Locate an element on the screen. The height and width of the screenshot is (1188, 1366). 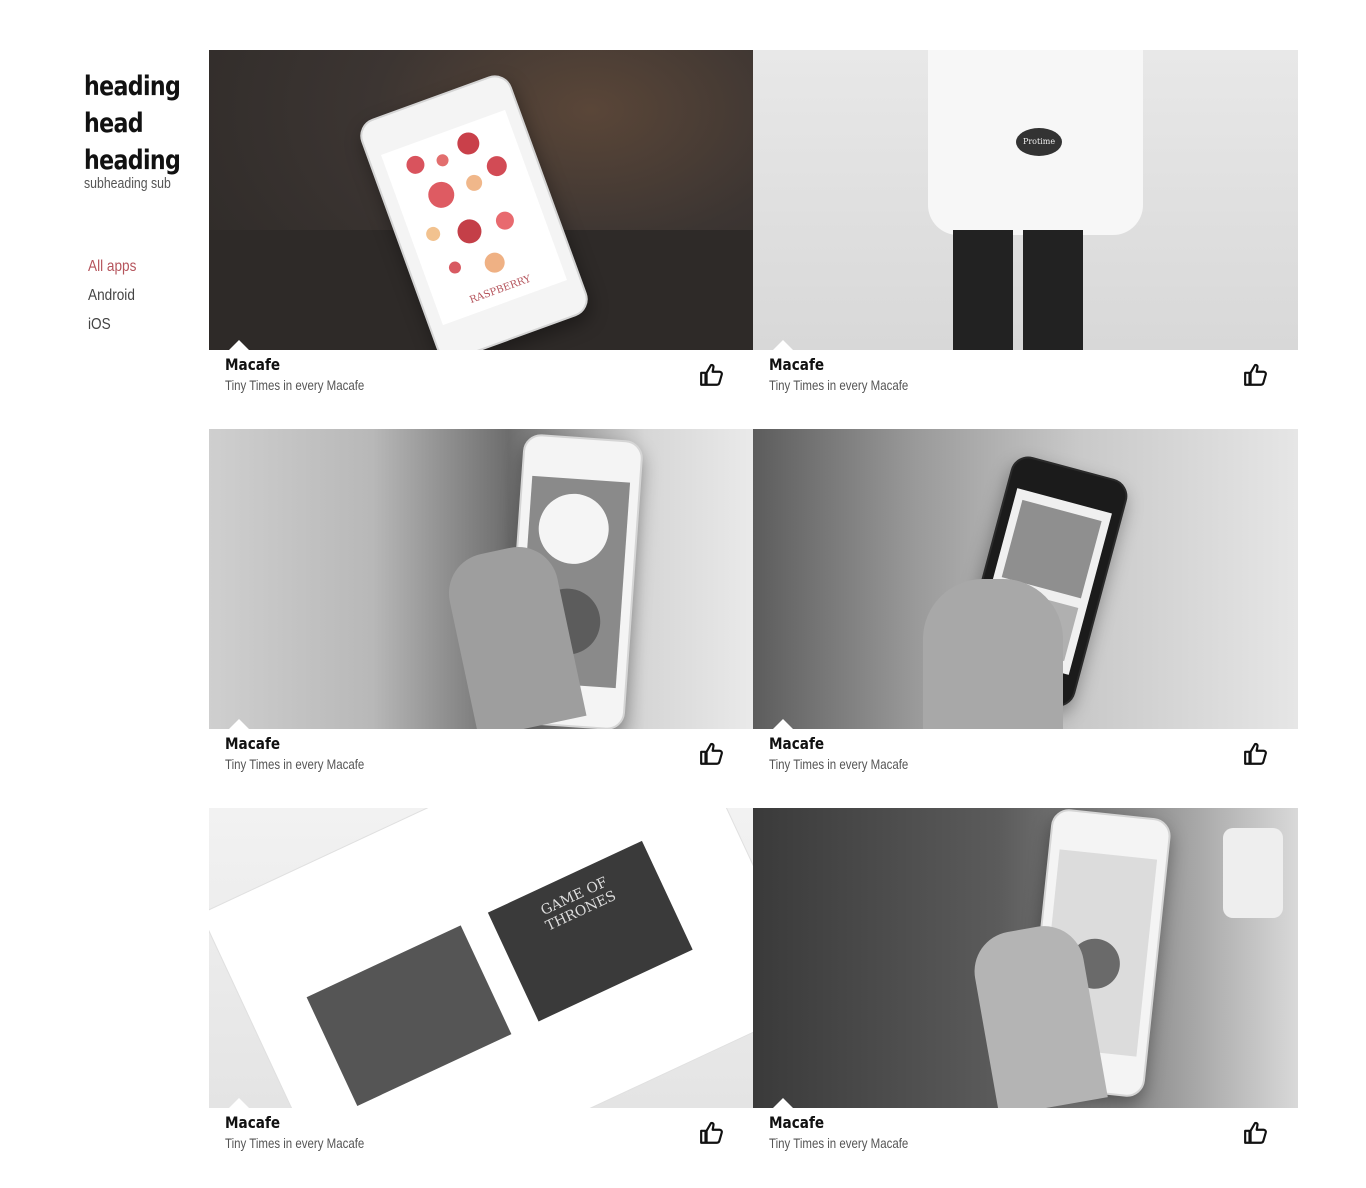
article-thumb-shape is located at coordinates (409, 1015).